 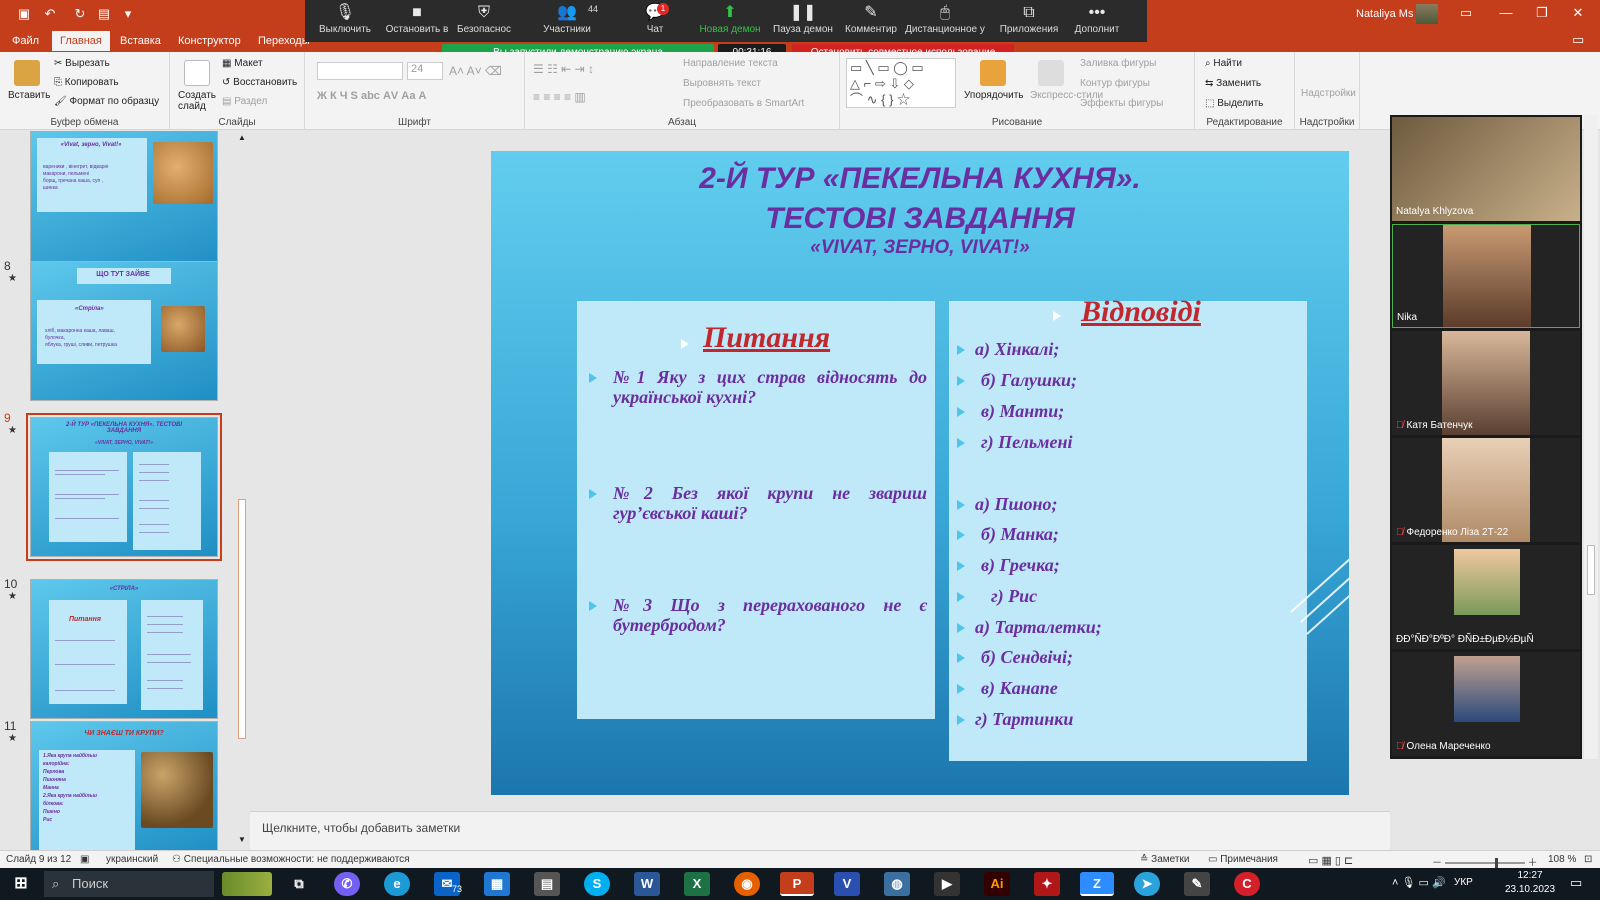 I want to click on format-painter-button: 🖌 Формат по образцу, so click(x=106, y=101).